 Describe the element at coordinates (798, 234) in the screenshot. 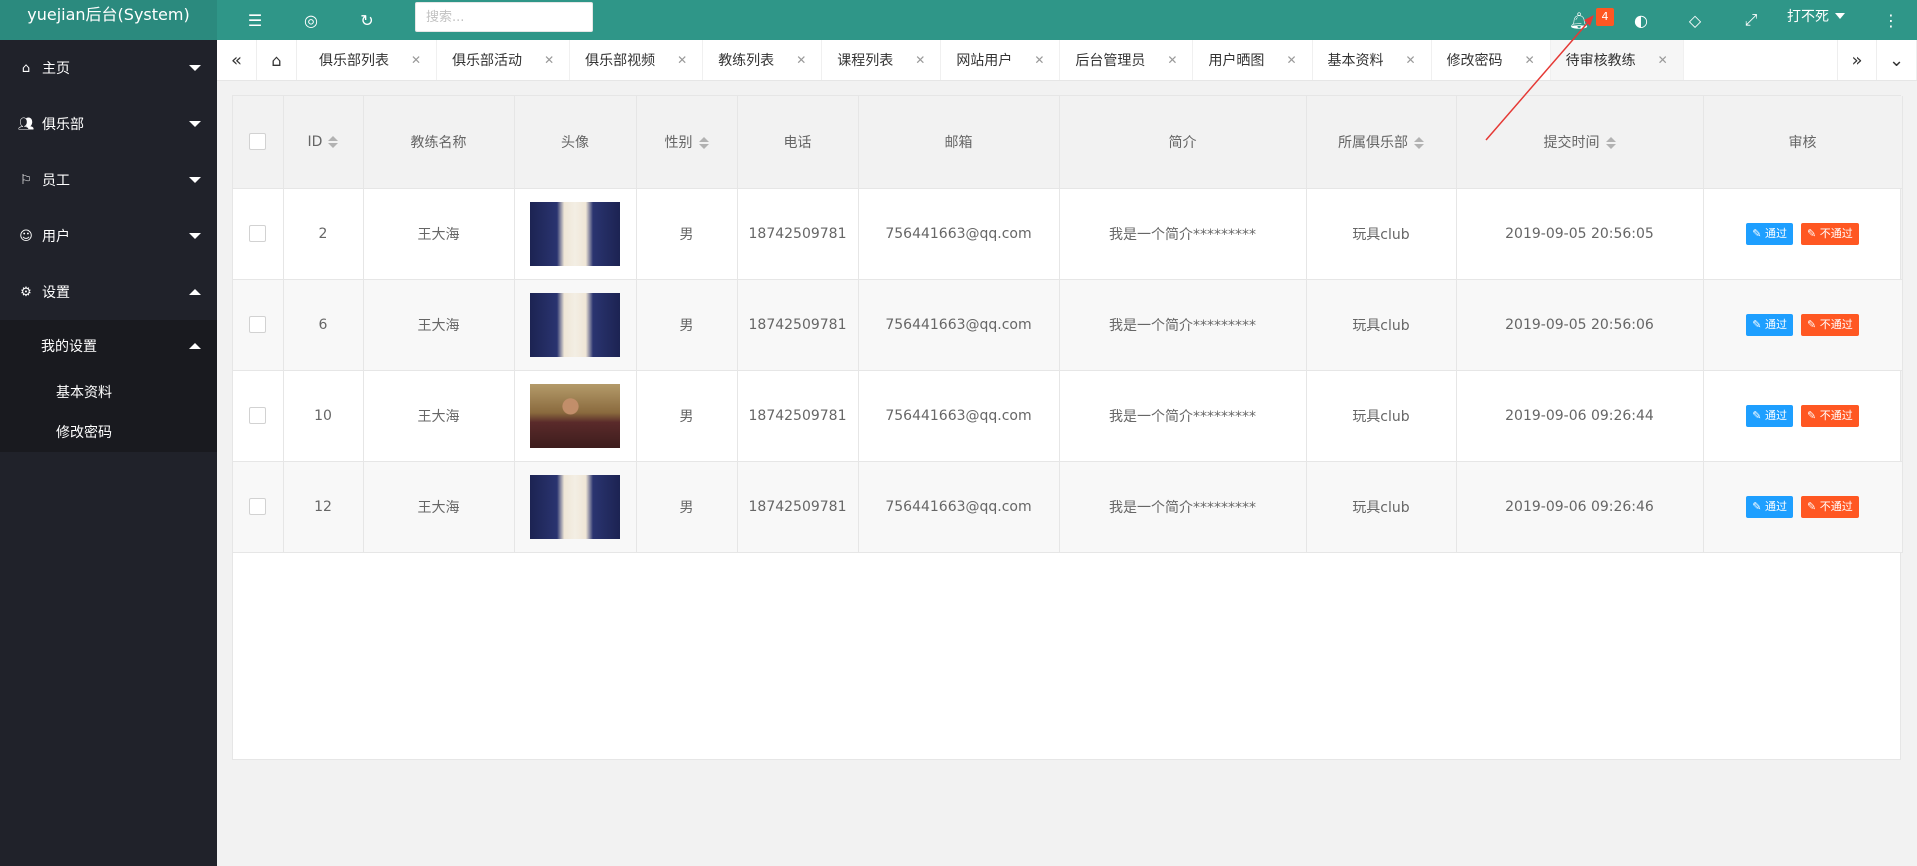

I see `cell-phone: 18742509781` at that location.